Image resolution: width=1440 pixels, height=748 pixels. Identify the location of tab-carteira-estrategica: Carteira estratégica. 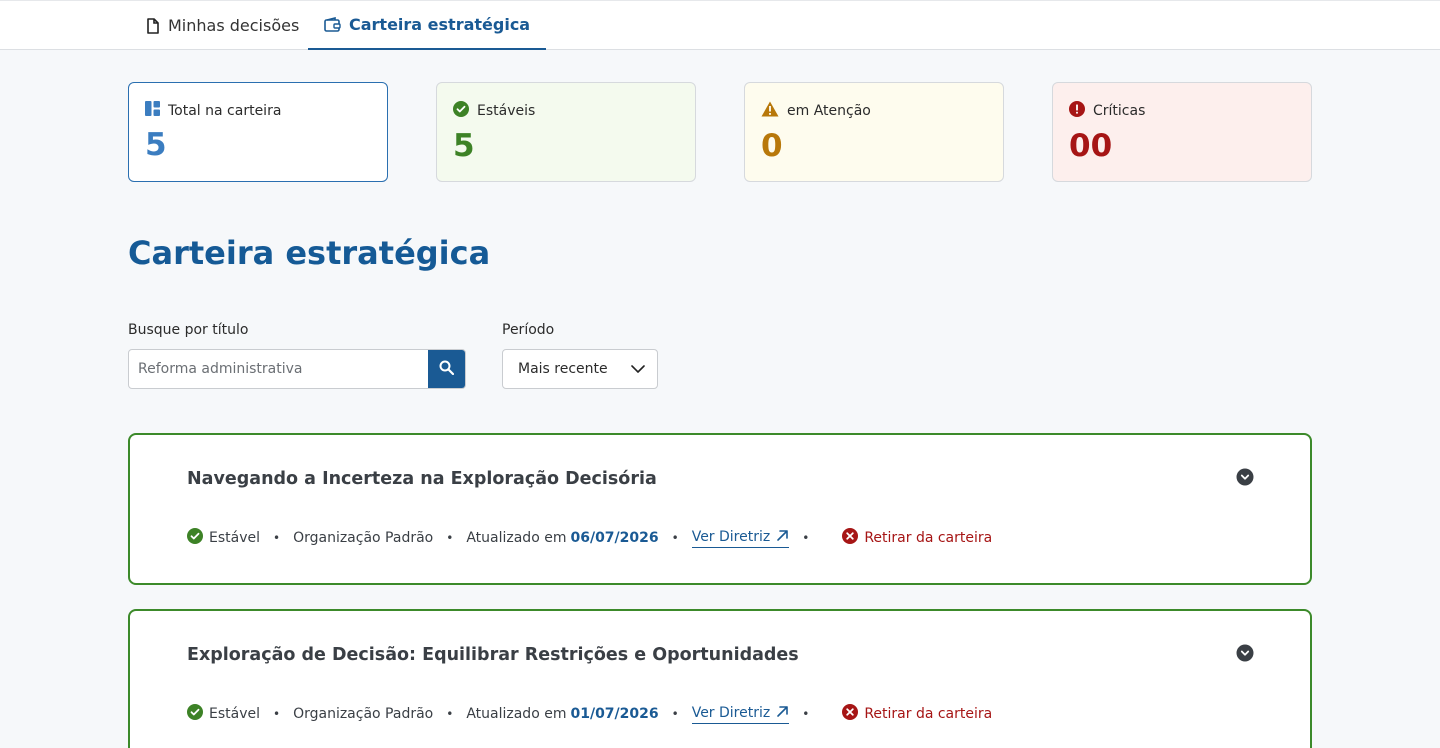
(427, 25).